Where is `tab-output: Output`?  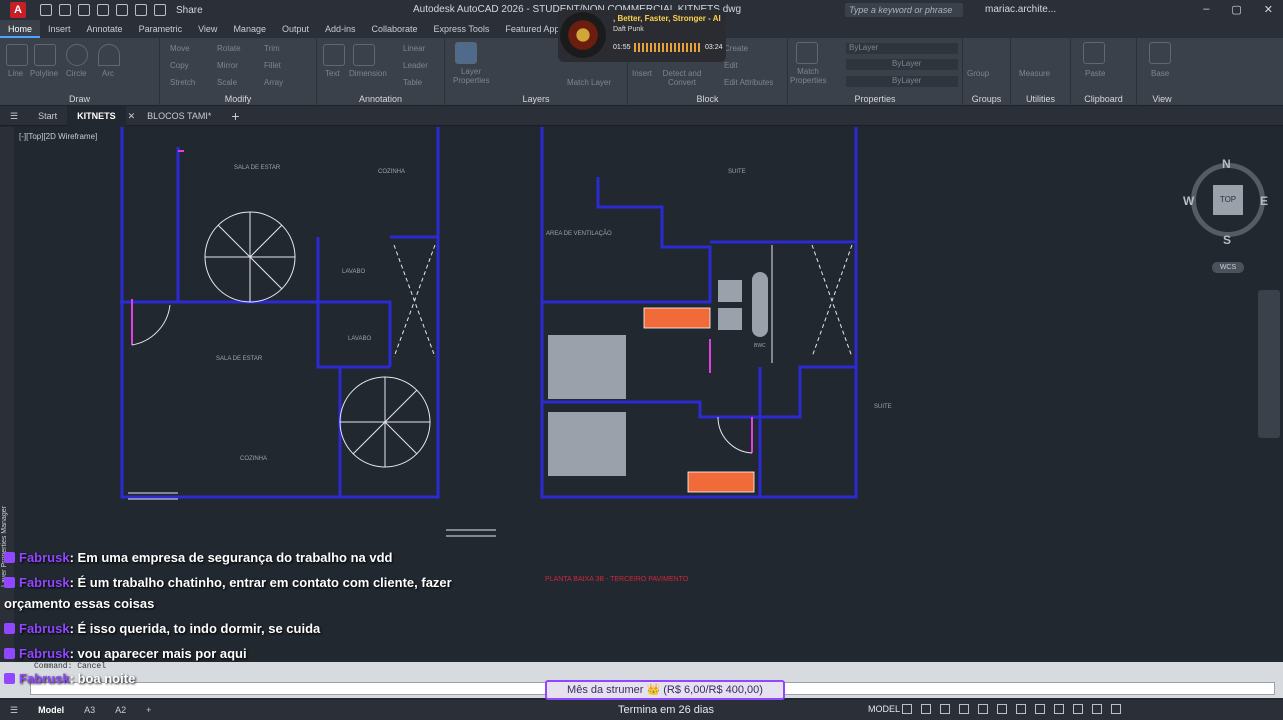 tab-output: Output is located at coordinates (295, 29).